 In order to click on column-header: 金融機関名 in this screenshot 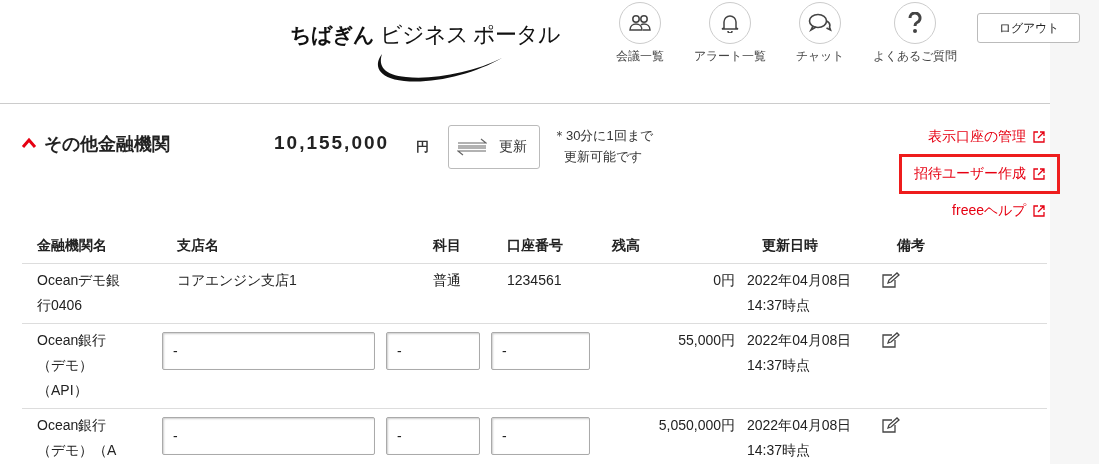, I will do `click(72, 244)`.